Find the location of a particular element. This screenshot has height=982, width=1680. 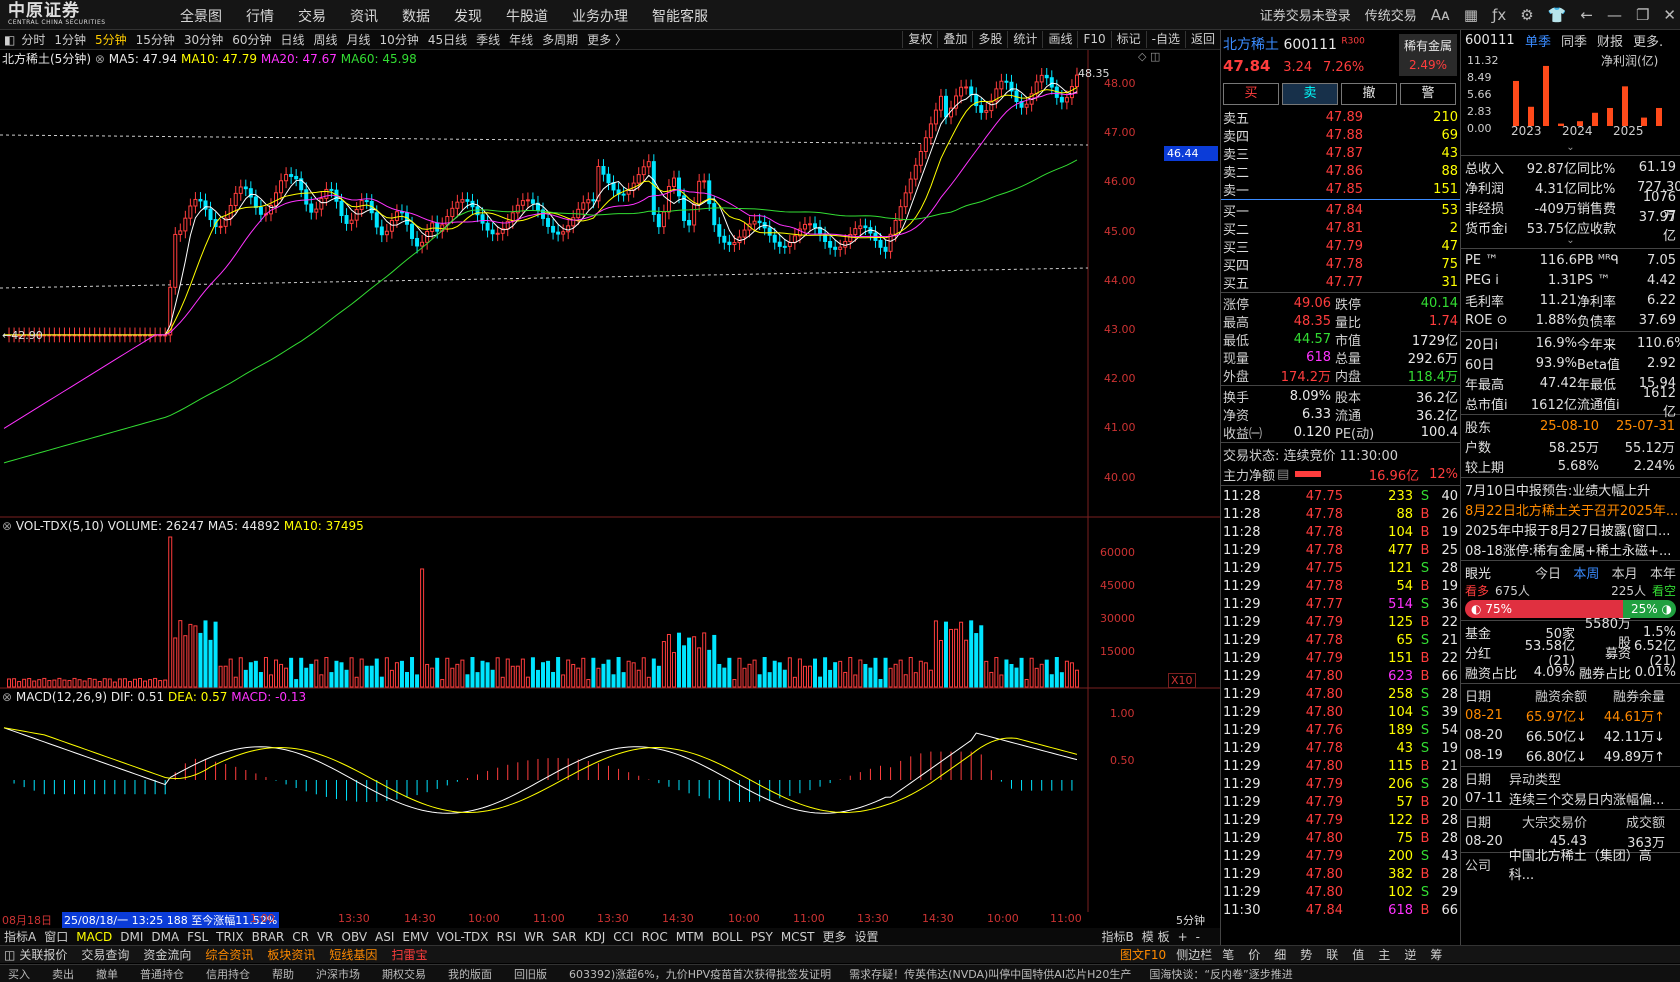

indicator-right-2: + is located at coordinates (1183, 937).